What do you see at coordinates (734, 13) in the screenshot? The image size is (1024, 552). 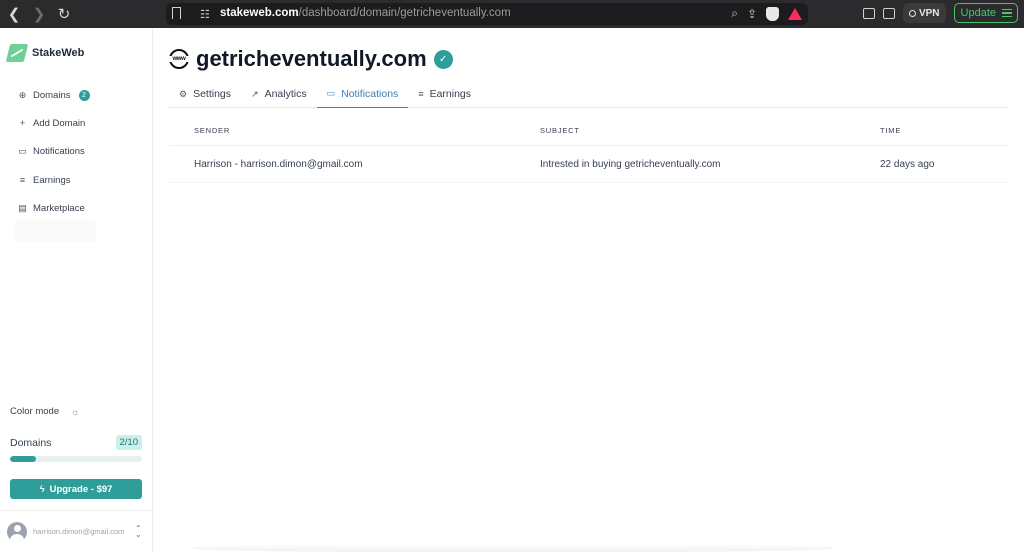 I see `zoom-icon: ⌕` at bounding box center [734, 13].